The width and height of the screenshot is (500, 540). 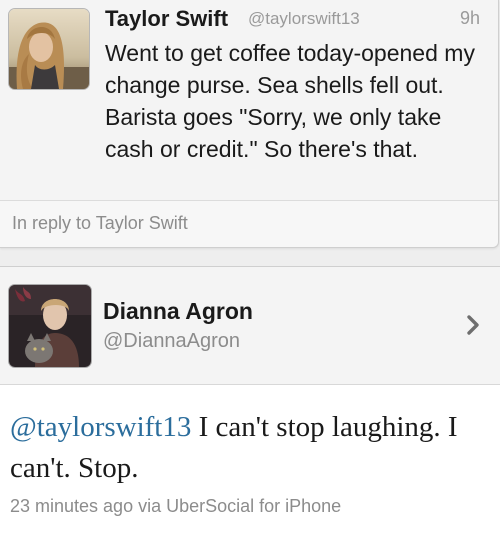 What do you see at coordinates (469, 18) in the screenshot?
I see `tweet-timestamp: 9h` at bounding box center [469, 18].